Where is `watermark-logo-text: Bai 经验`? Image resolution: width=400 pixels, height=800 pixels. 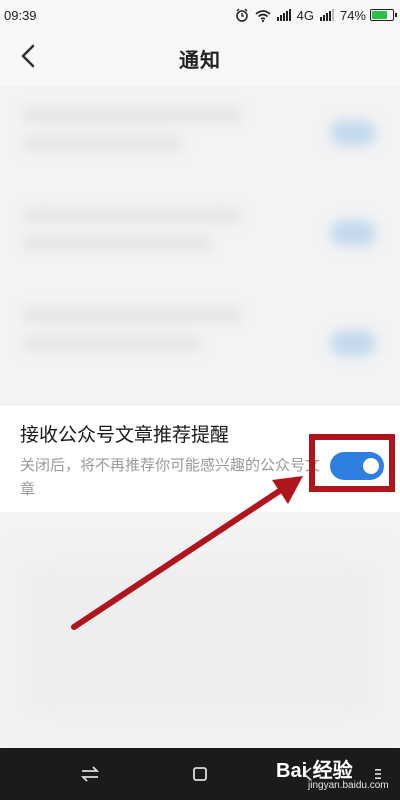
watermark-logo-text: Bai 经验 is located at coordinates (314, 771).